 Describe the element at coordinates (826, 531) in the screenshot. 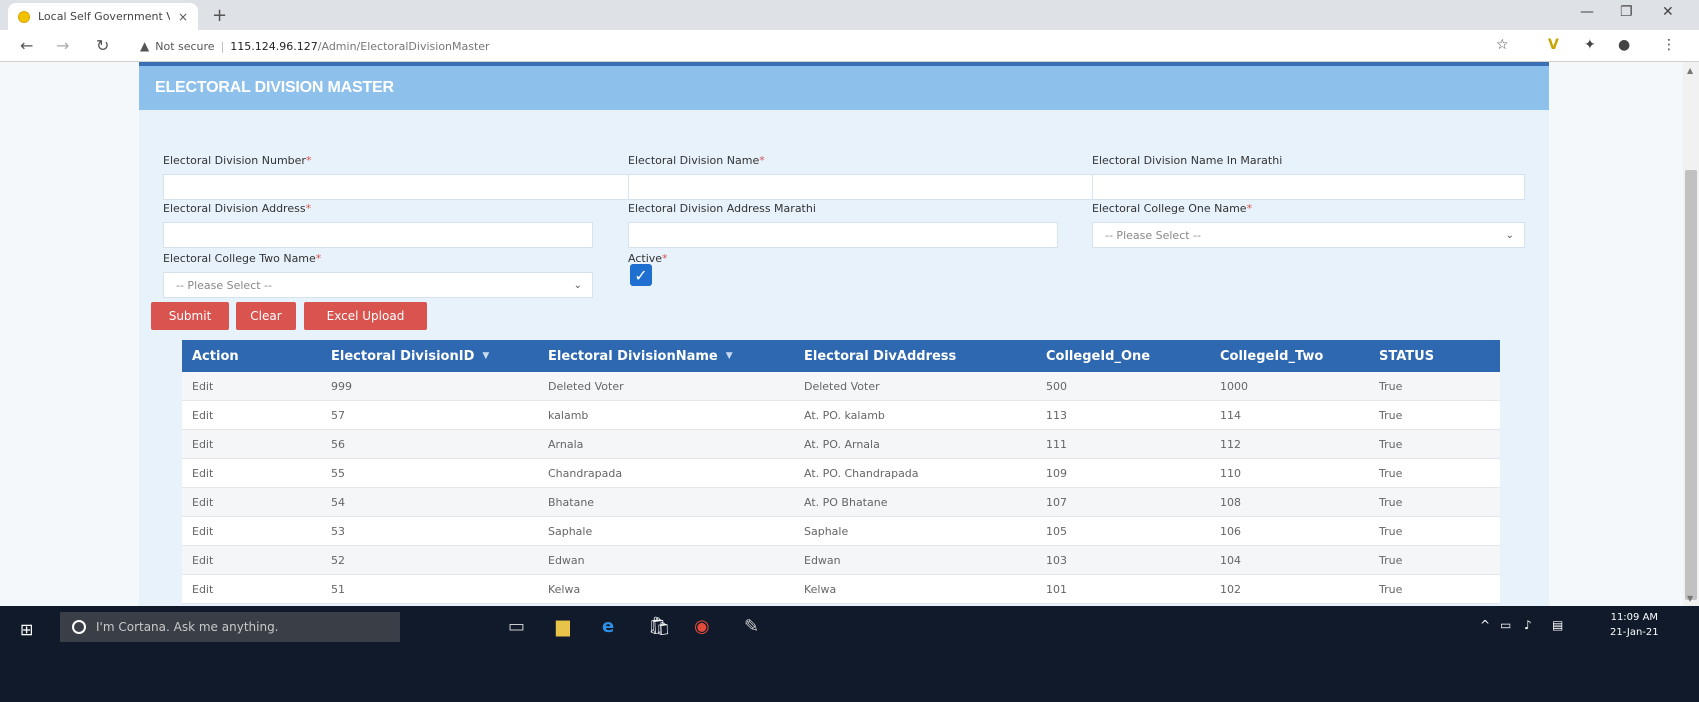

I see `cell-div-address: Saphale` at that location.